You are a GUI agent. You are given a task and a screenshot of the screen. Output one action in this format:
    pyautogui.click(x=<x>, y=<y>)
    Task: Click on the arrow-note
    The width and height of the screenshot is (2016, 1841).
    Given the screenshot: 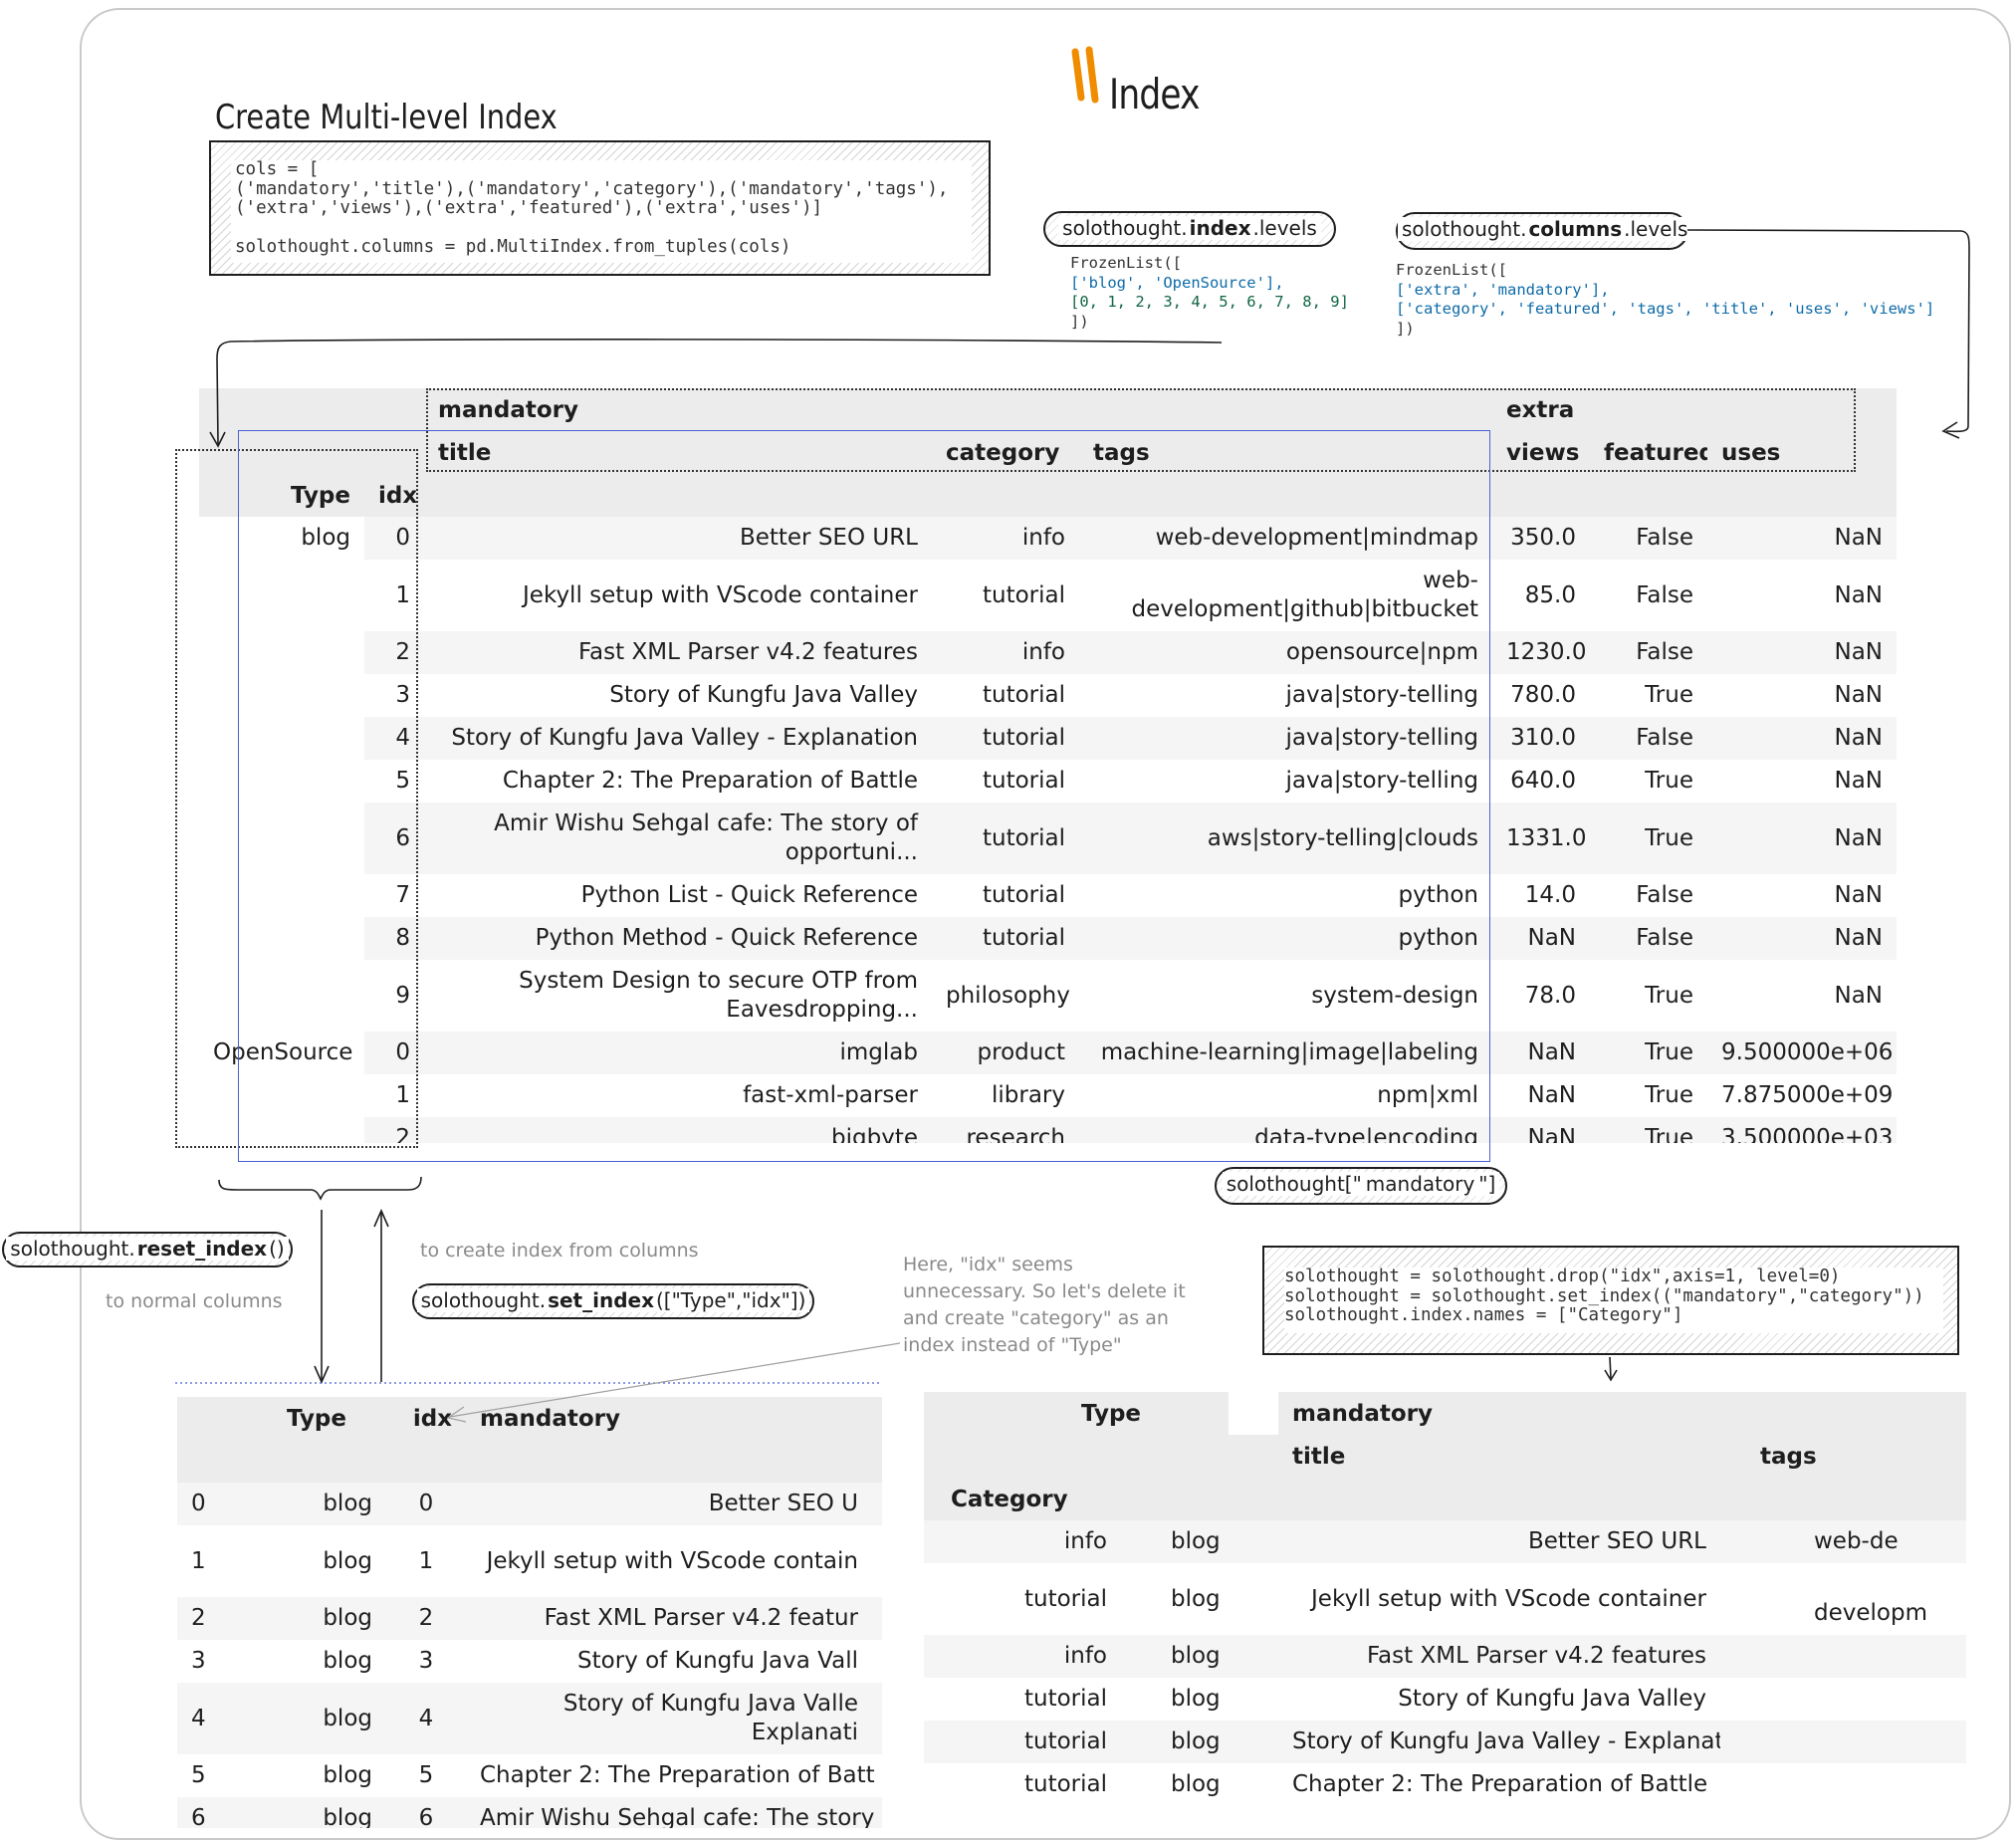 What is the action you would take?
    pyautogui.click(x=675, y=1380)
    